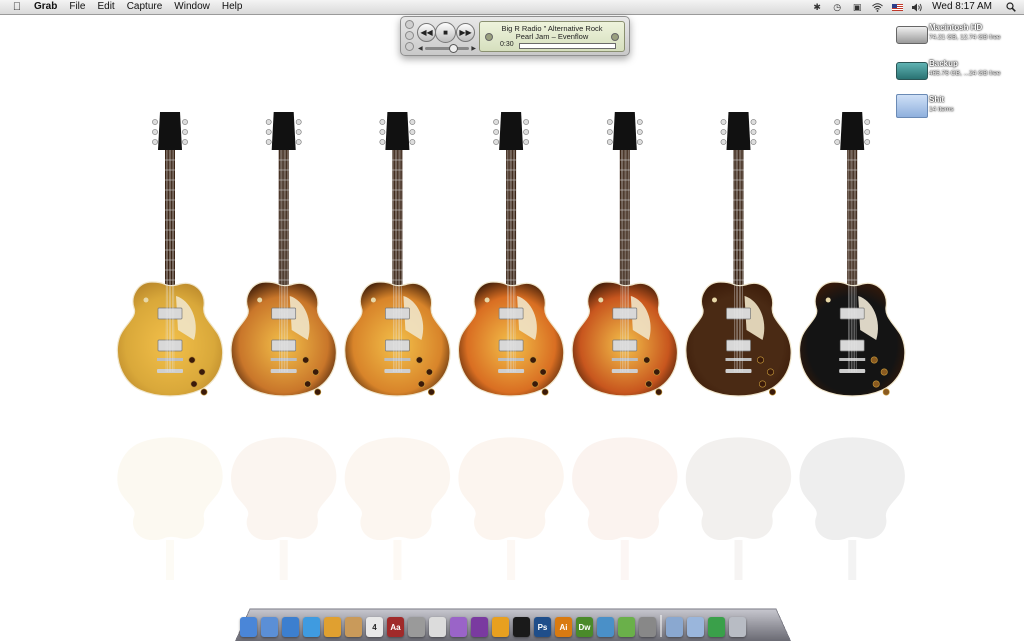 The height and width of the screenshot is (641, 1024). I want to click on textedit-icon, so click(437, 627).